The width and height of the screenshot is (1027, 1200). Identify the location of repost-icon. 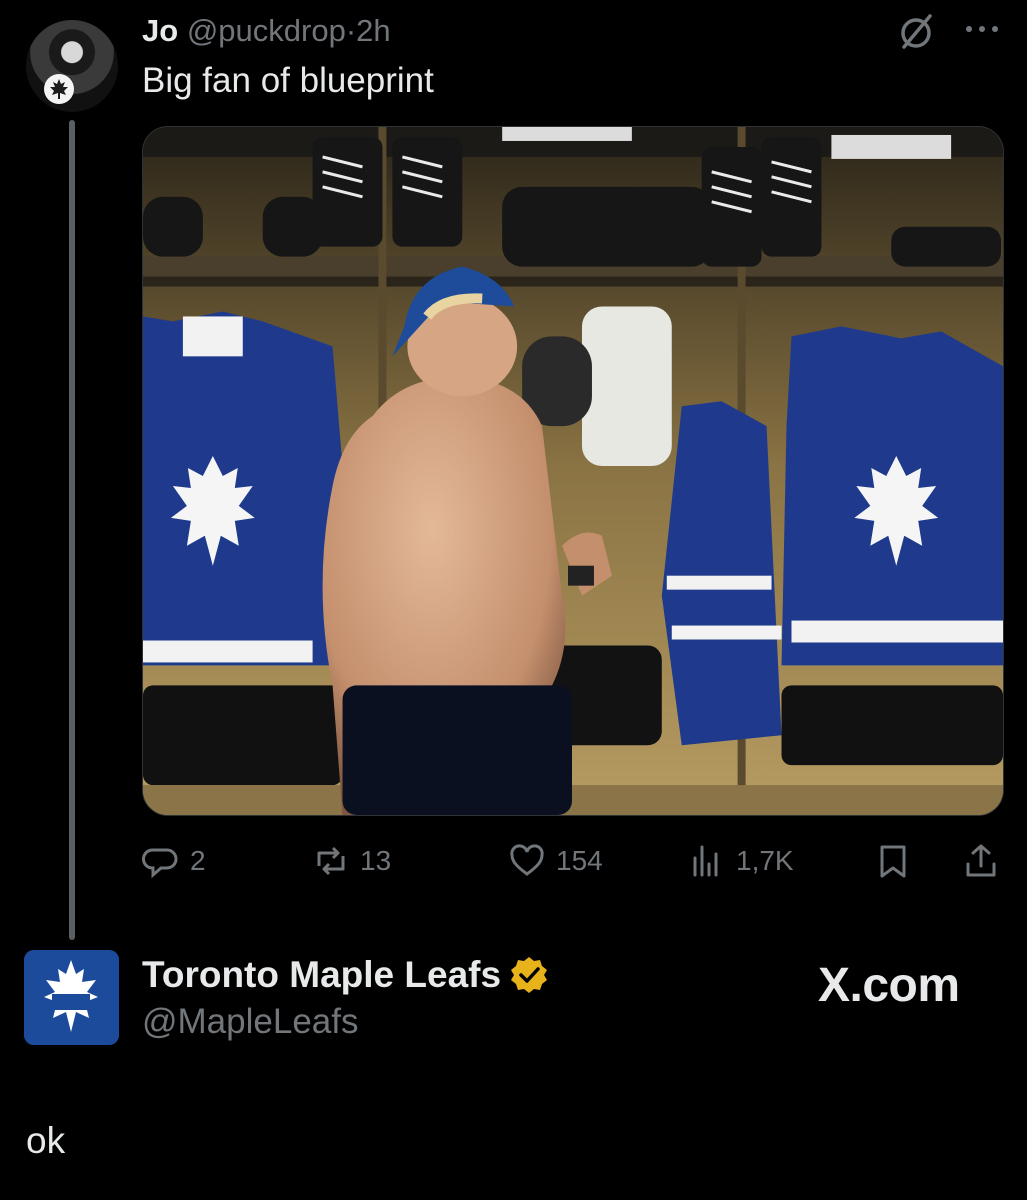
(331, 861).